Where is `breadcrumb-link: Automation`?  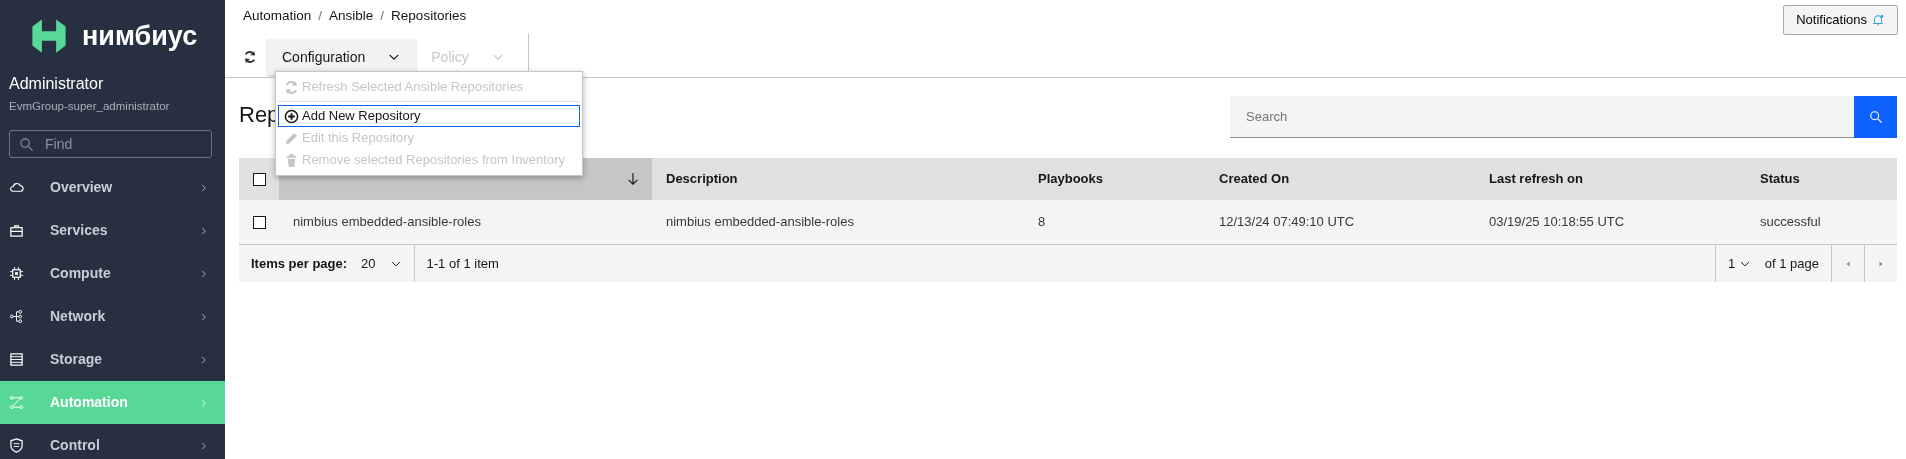 breadcrumb-link: Automation is located at coordinates (277, 16).